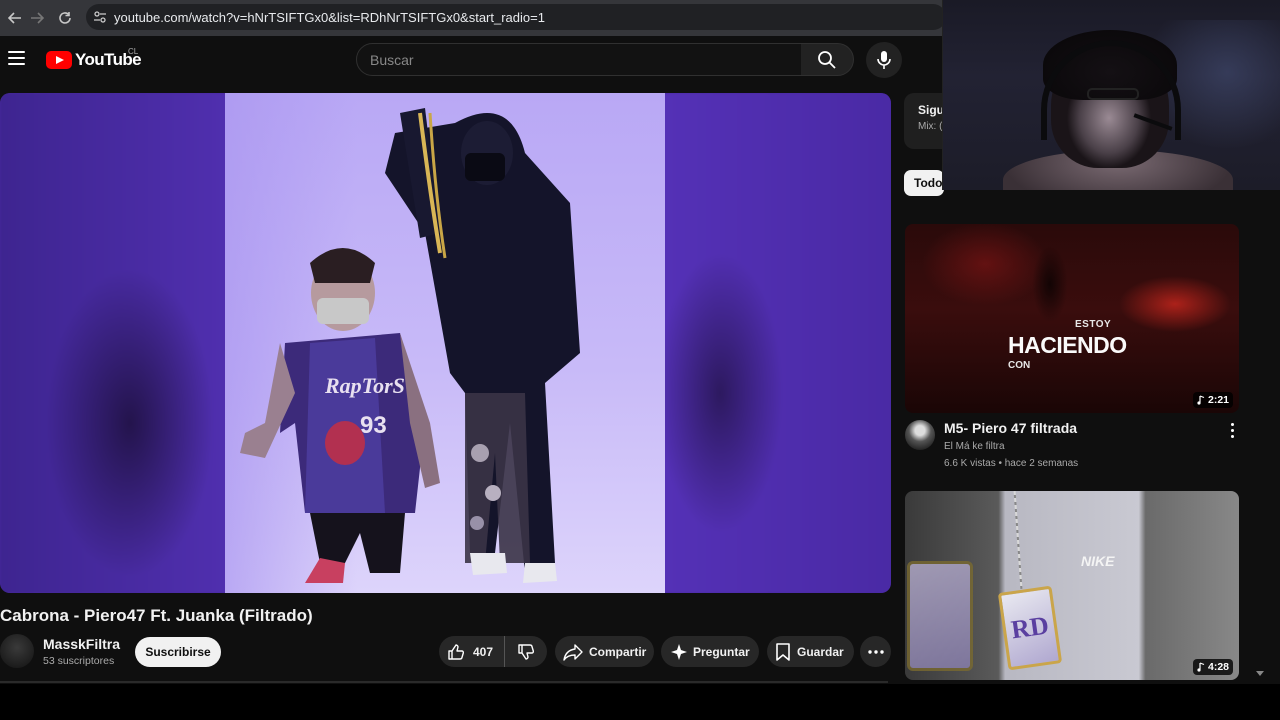  What do you see at coordinates (974, 446) in the screenshot?
I see `channel-name: El Má ke filtra` at bounding box center [974, 446].